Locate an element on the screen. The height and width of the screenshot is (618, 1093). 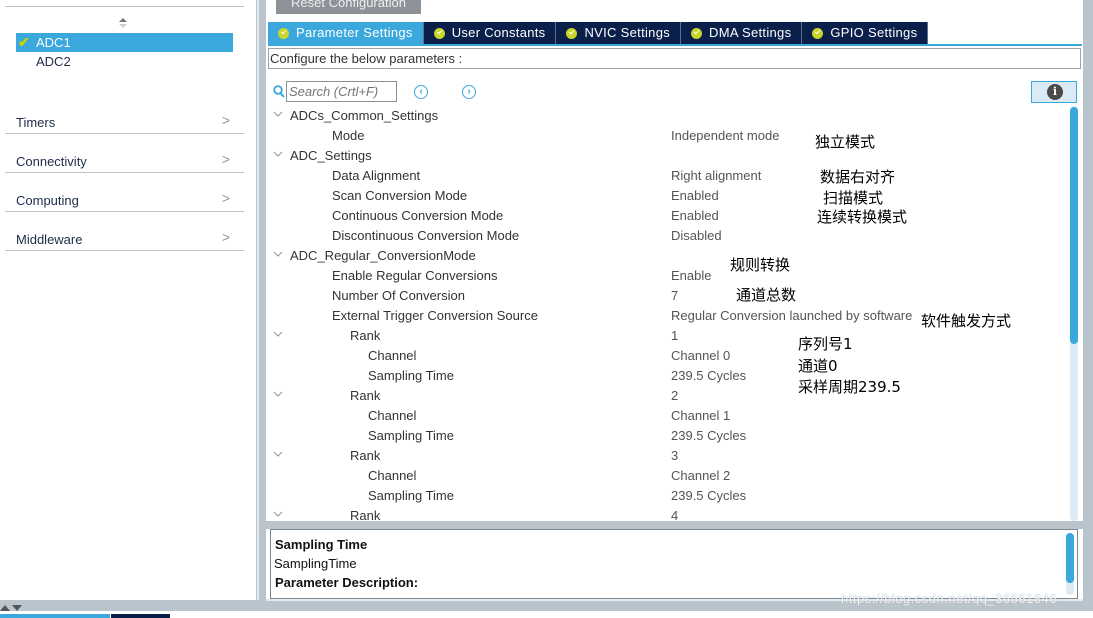
info-button: i is located at coordinates (1054, 92).